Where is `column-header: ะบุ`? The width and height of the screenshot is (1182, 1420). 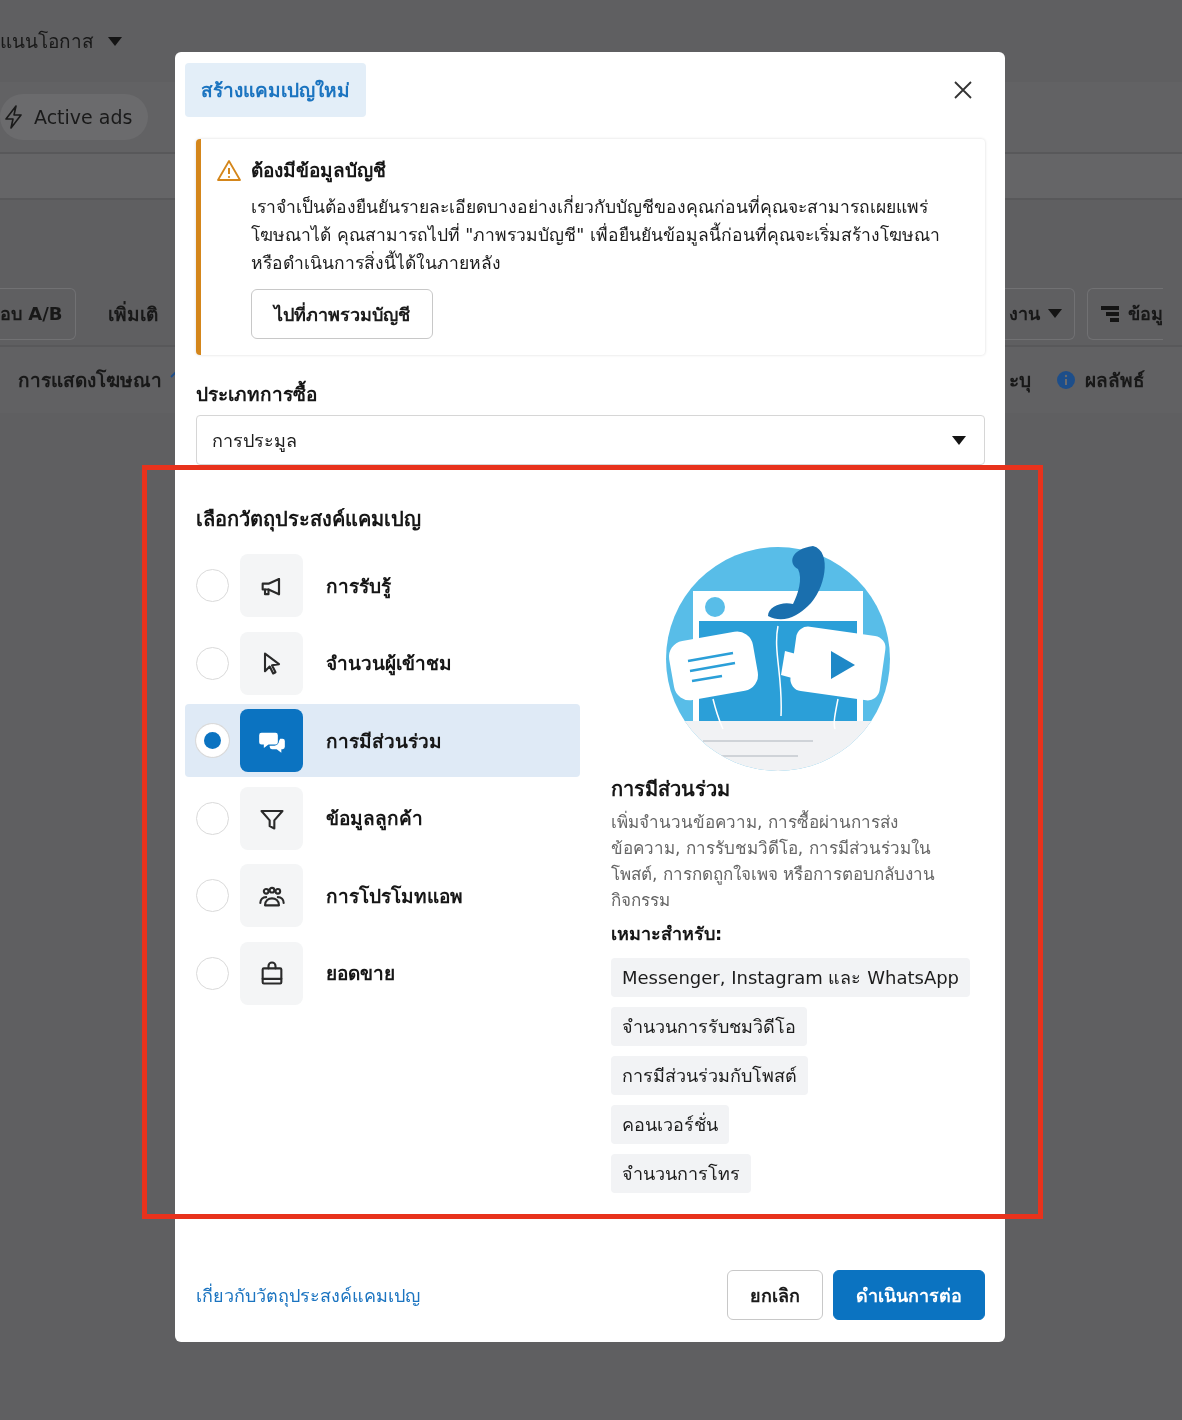
column-header: ะบุ is located at coordinates (1020, 380).